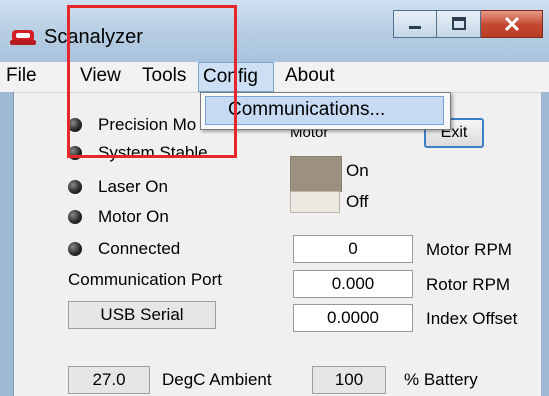 This screenshot has width=549, height=396. I want to click on motor-on-label: Motor On, so click(133, 216).